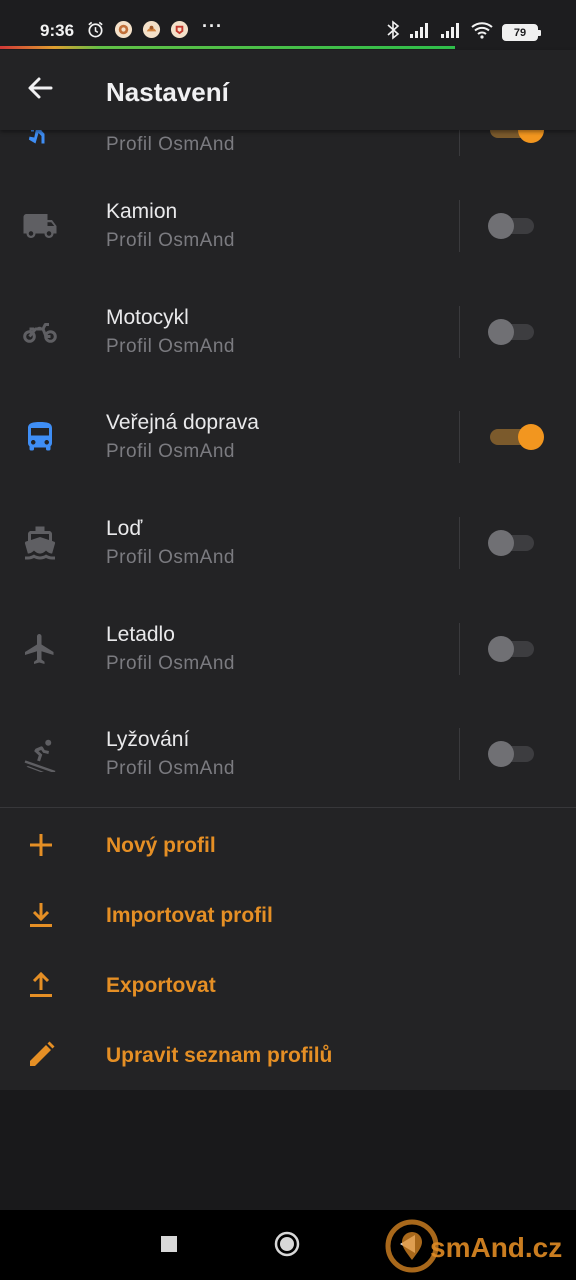 The image size is (576, 1280). What do you see at coordinates (219, 1055) in the screenshot?
I see `action-label: Upravit seznam profilů` at bounding box center [219, 1055].